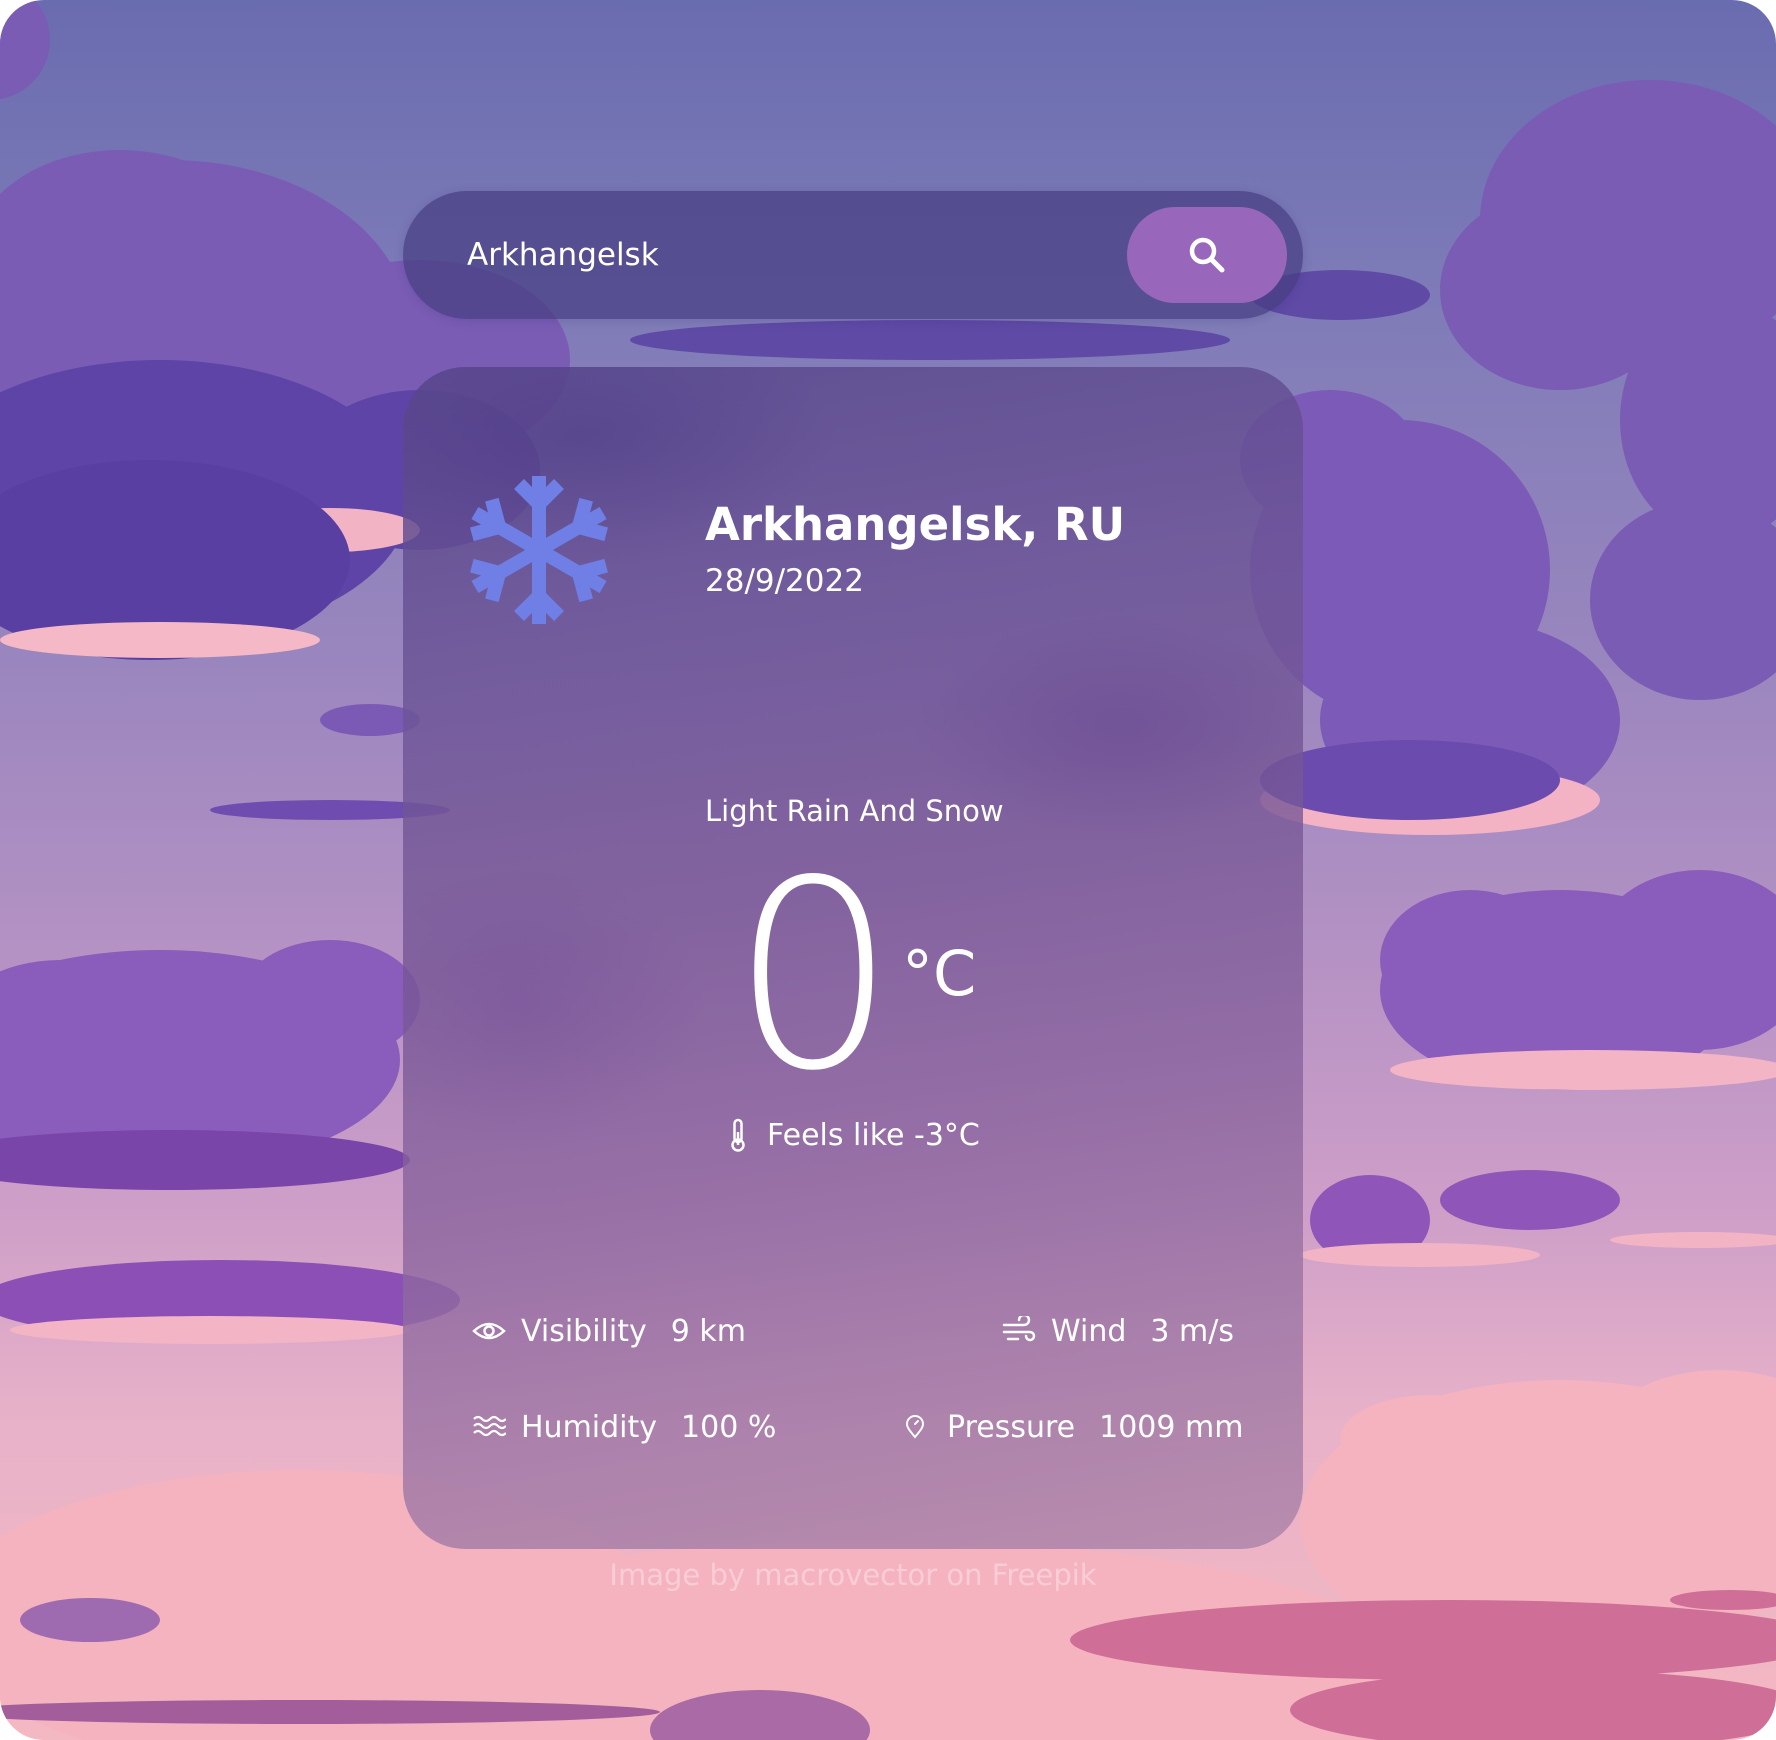 The height and width of the screenshot is (1740, 1776). I want to click on stat-label: Wind, so click(1089, 1331).